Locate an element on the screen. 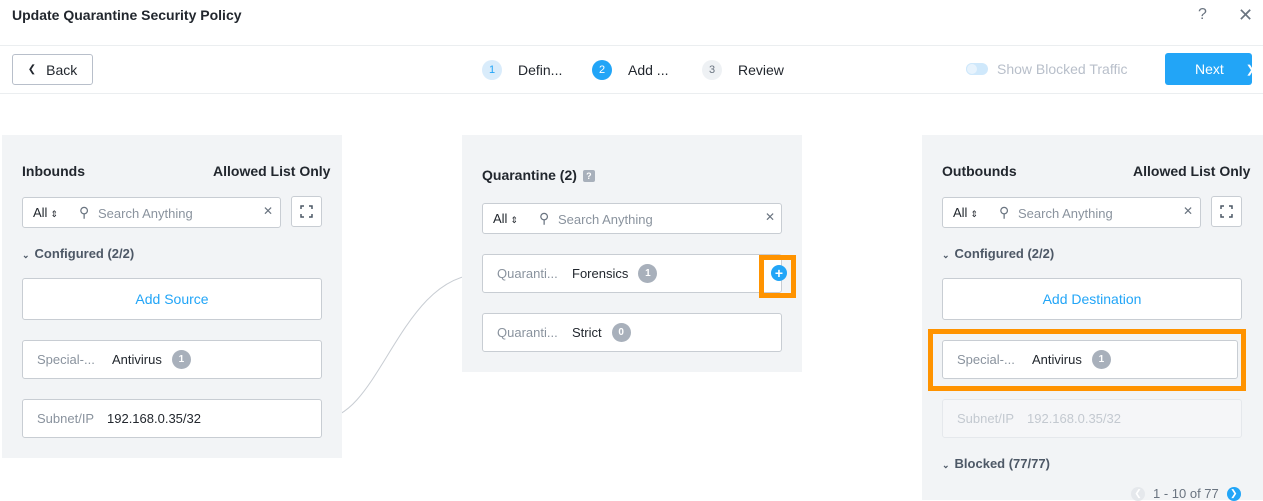 The image size is (1263, 501). back-button: ❮ Back is located at coordinates (52, 69).